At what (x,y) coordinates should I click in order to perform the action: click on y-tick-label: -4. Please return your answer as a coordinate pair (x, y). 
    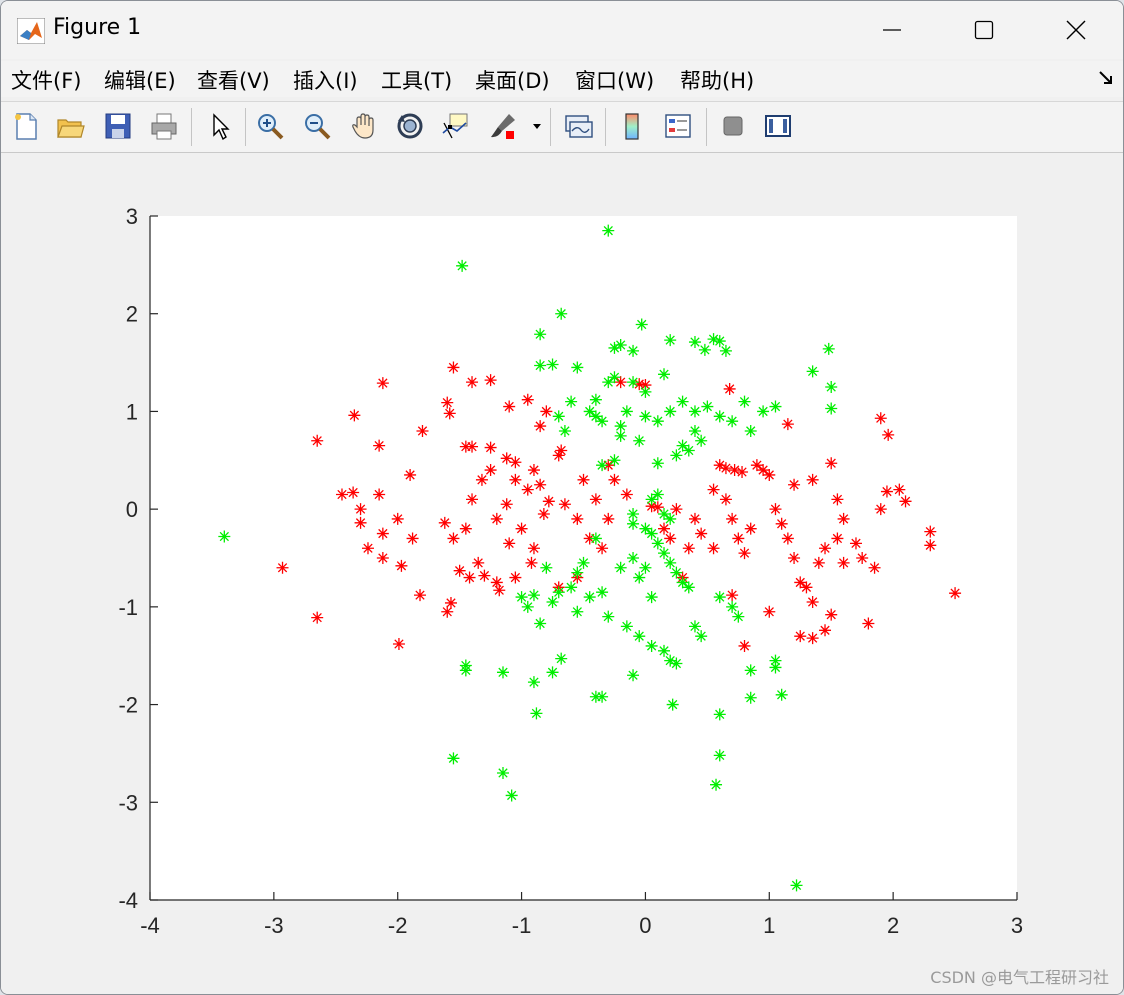
    Looking at the image, I should click on (128, 900).